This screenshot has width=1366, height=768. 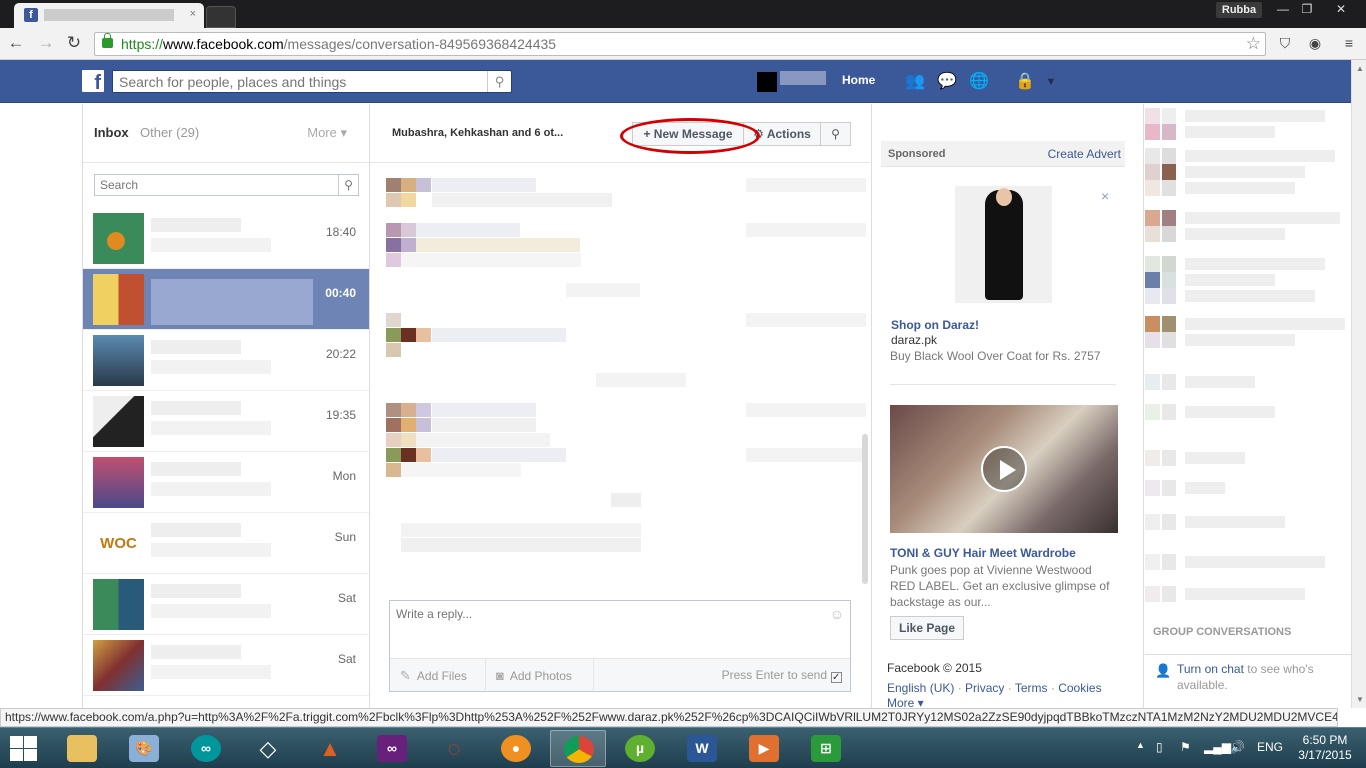 I want to click on footer-link-terms: Terms, so click(x=1031, y=688).